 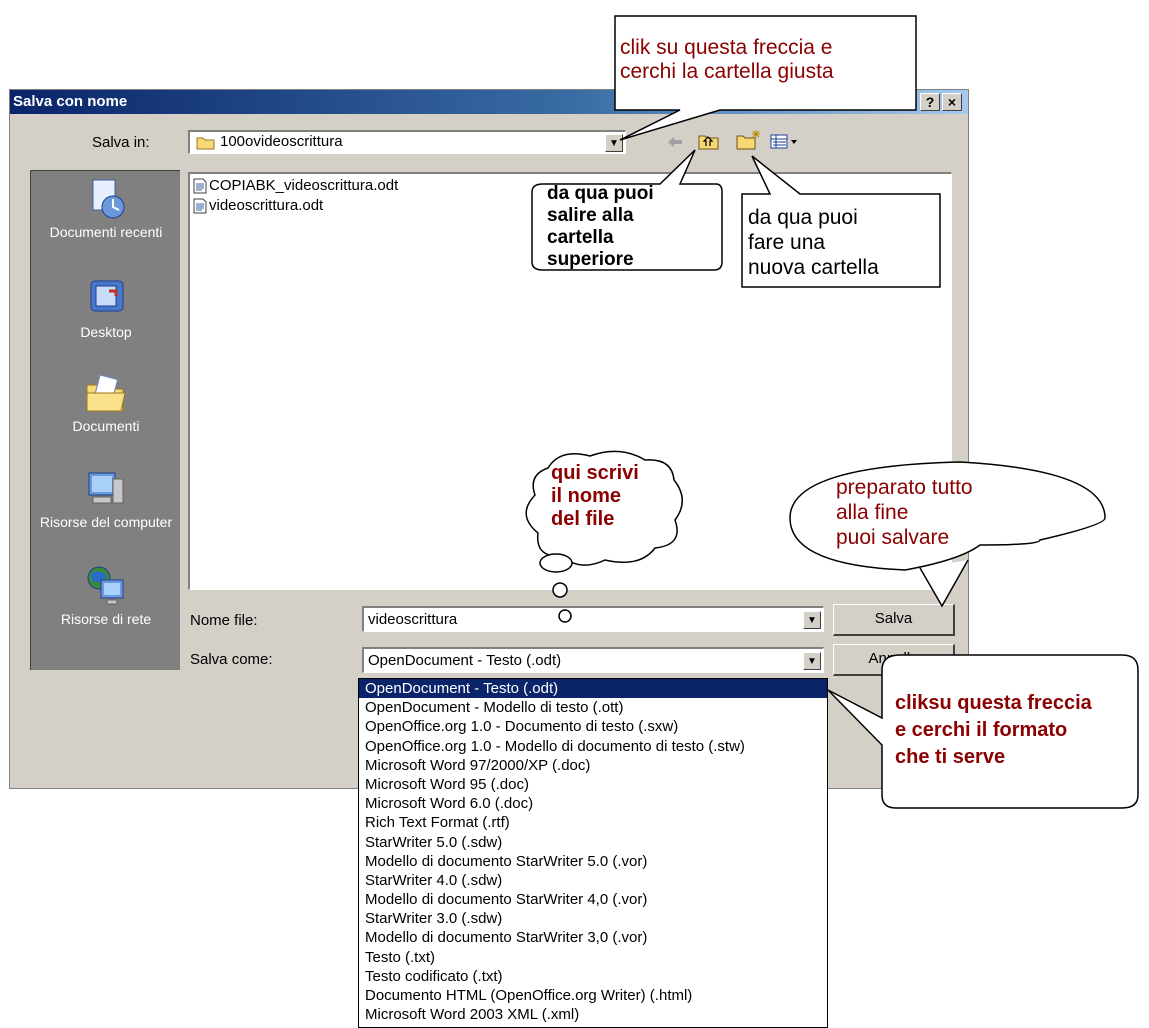 I want to click on callout-line: puoi salvare, so click(x=893, y=537).